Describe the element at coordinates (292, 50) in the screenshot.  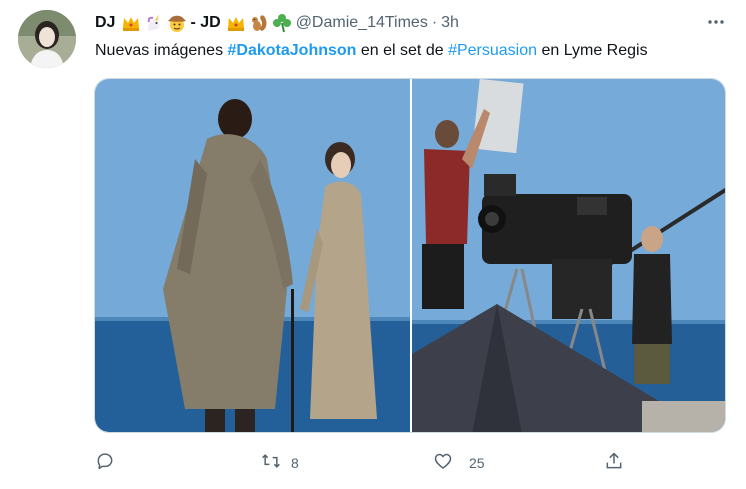
I see `hashtag-dakotajohnson: #DakotaJohnson` at that location.